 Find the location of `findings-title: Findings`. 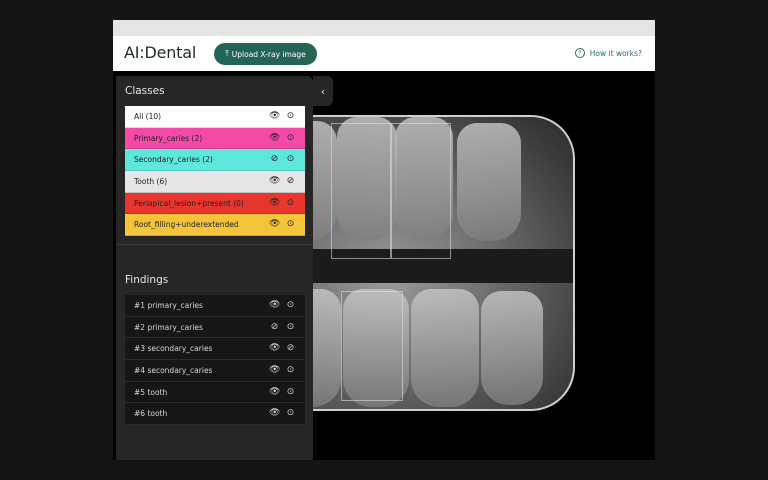

findings-title: Findings is located at coordinates (147, 280).